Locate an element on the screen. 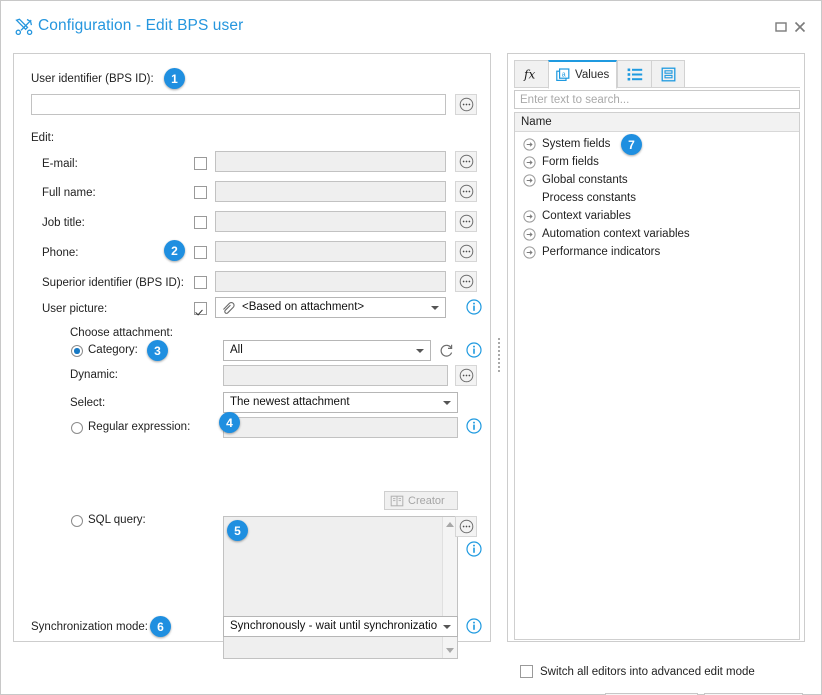  creator-button-label: Creator is located at coordinates (426, 500).